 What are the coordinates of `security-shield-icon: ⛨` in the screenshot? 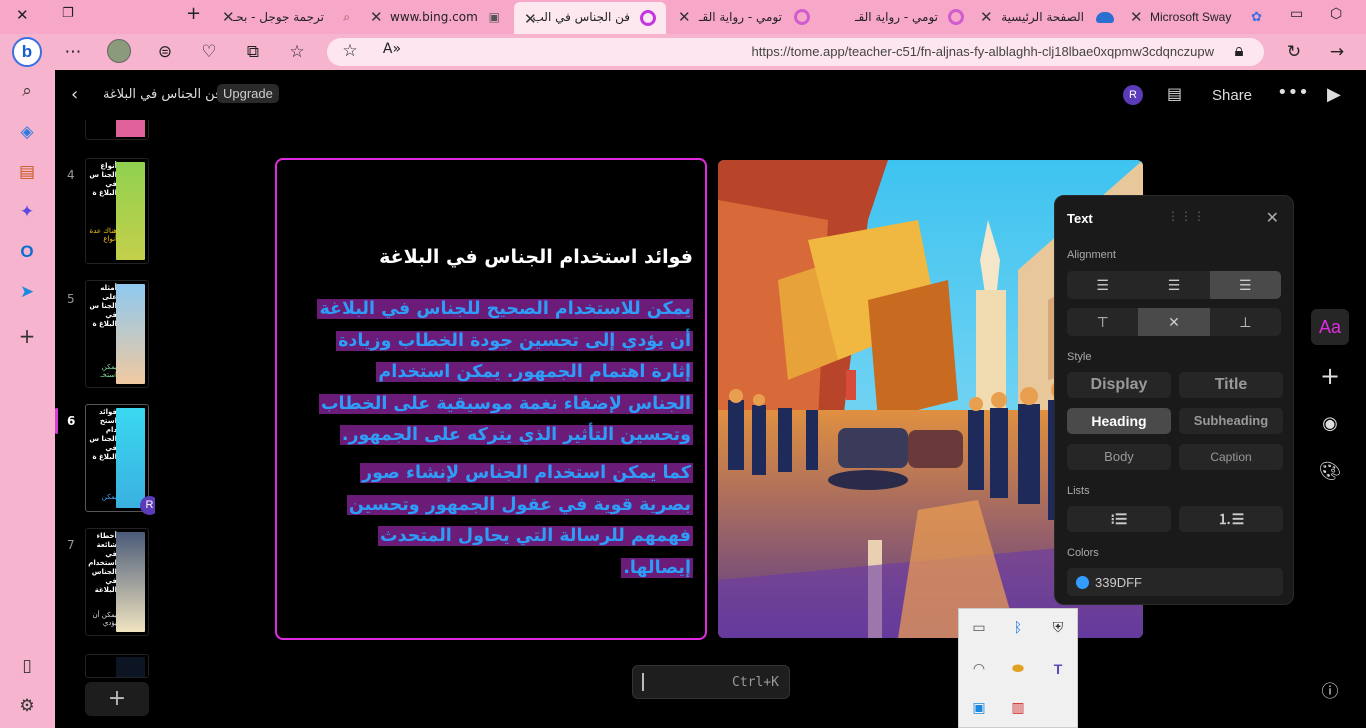 It's located at (1058, 628).